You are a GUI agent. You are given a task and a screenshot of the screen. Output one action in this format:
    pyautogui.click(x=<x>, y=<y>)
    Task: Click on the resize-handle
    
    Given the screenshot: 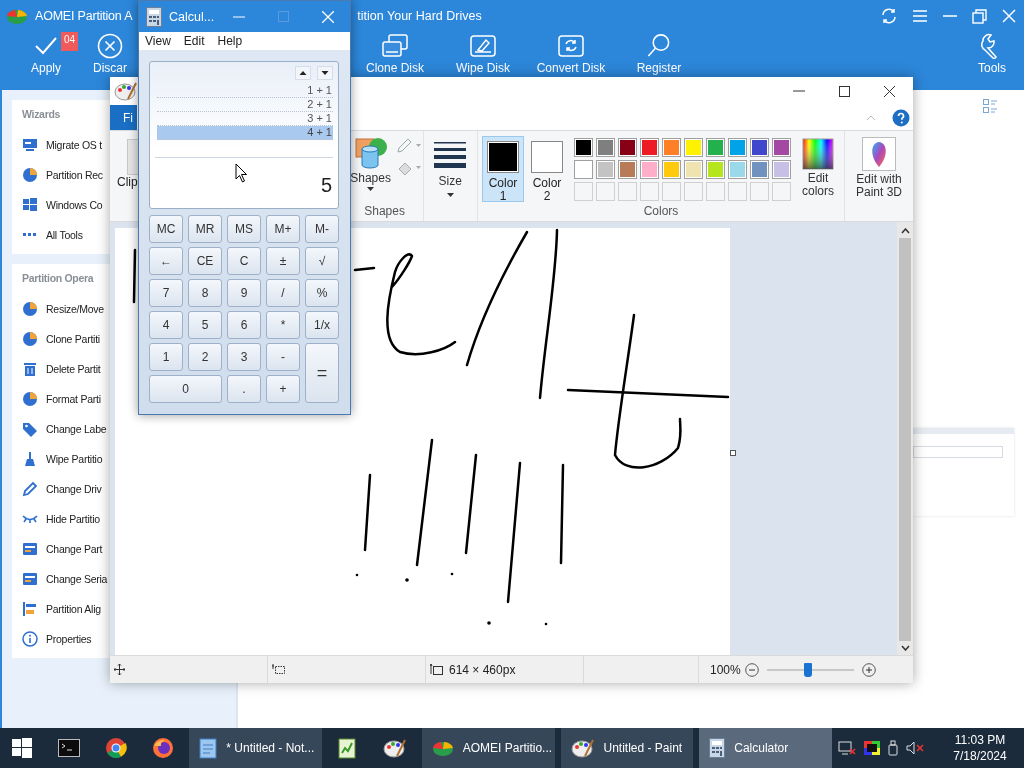 What is the action you would take?
    pyautogui.click(x=733, y=453)
    